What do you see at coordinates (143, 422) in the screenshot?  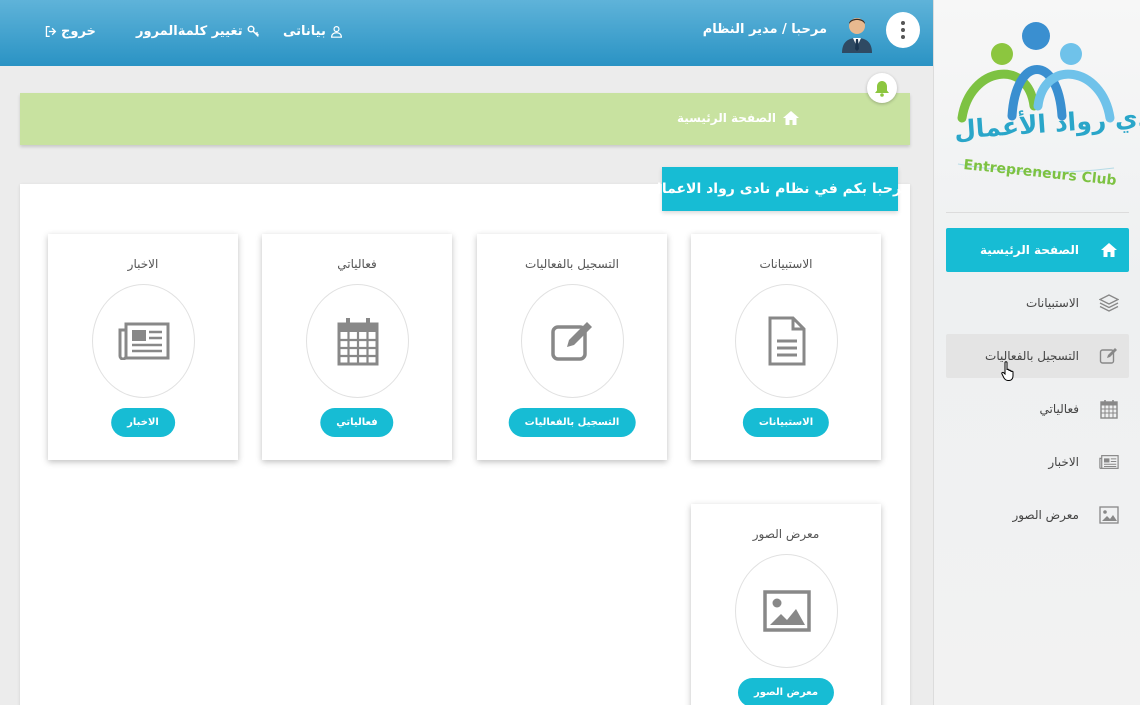 I see `news-button: الاخبار` at bounding box center [143, 422].